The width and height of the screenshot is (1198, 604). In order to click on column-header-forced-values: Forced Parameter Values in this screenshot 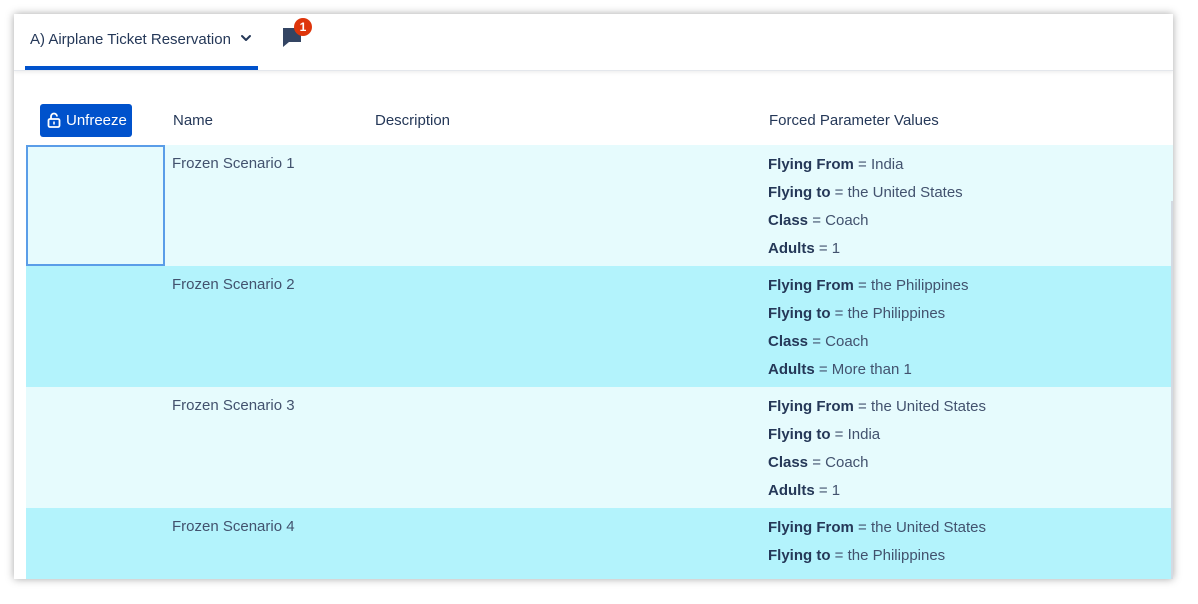, I will do `click(854, 120)`.